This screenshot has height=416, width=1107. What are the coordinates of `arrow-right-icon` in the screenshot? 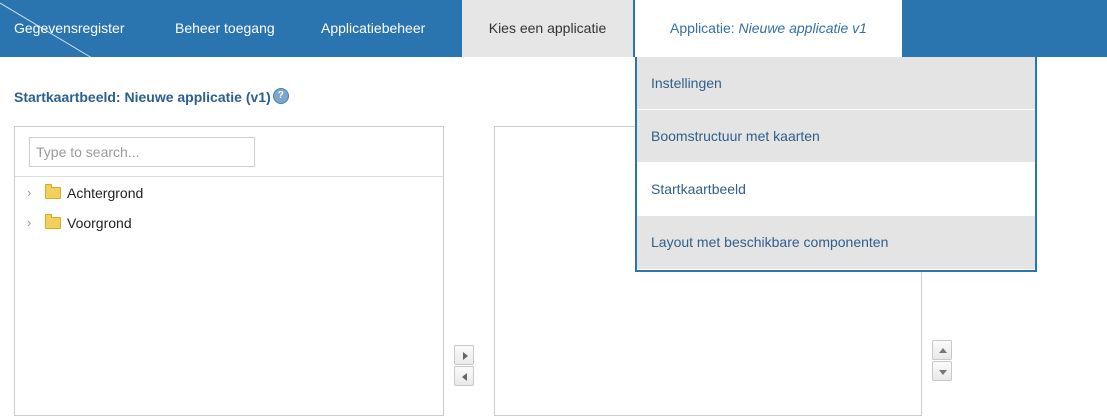 It's located at (465, 356).